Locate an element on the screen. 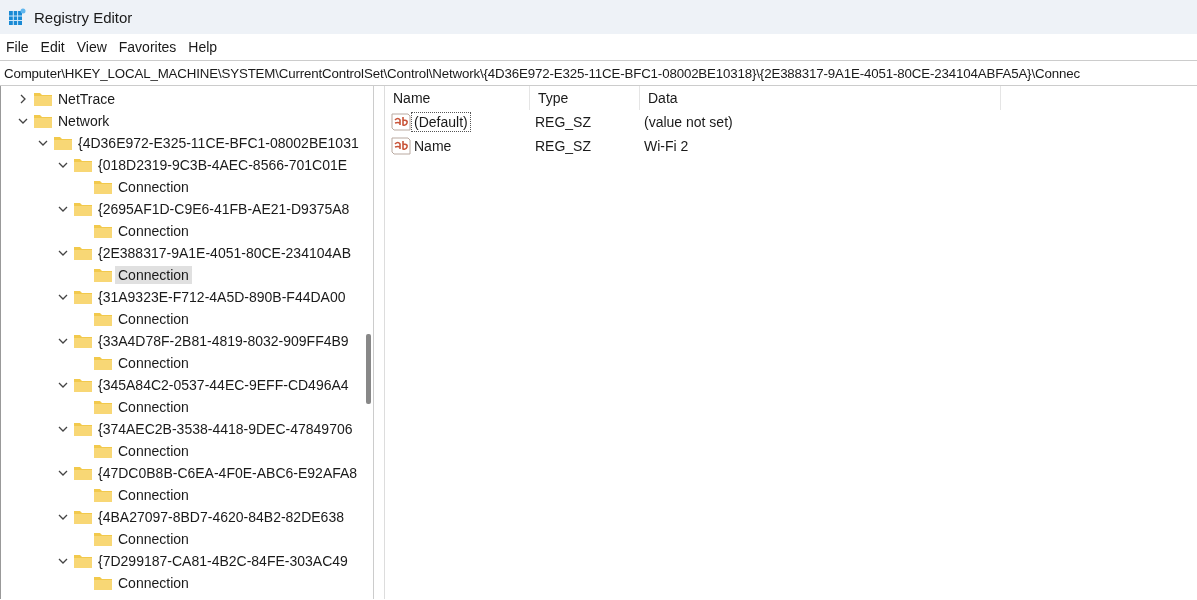 The height and width of the screenshot is (600, 1197). tree-item: NetTrace is located at coordinates (87, 99).